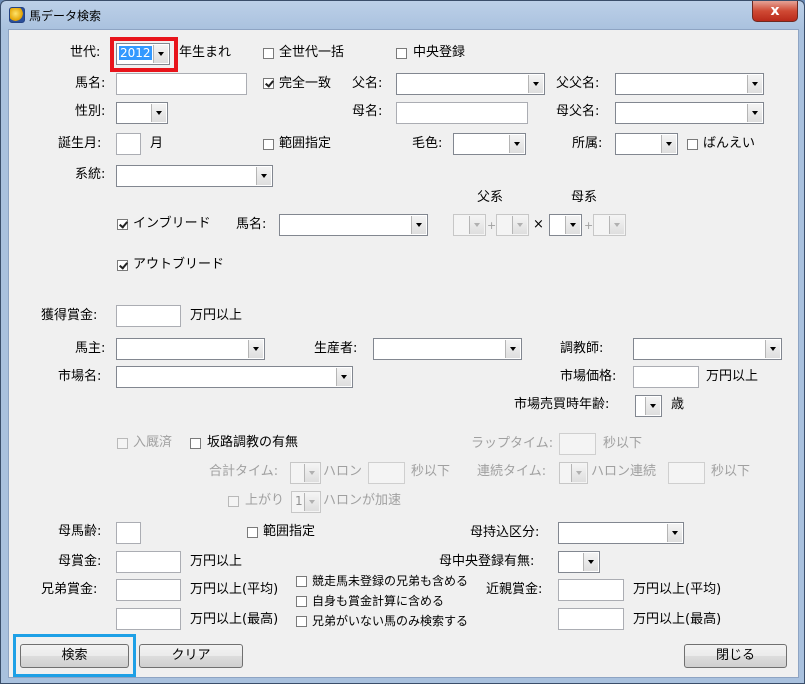  What do you see at coordinates (591, 590) in the screenshot?
I see `relatives-avg-input` at bounding box center [591, 590].